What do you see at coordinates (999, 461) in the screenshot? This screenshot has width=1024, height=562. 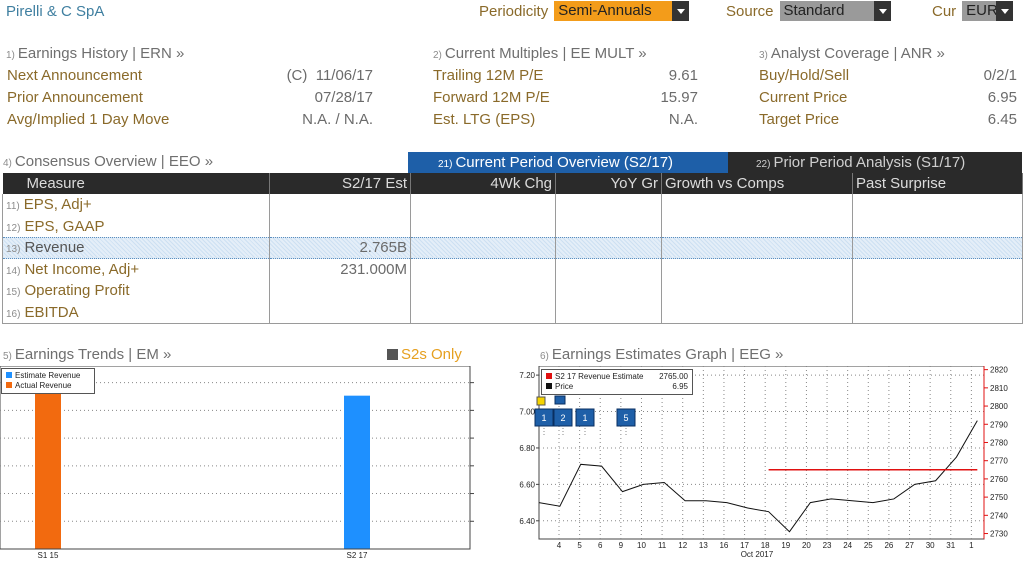 I see `y-tick-label-right: 2770` at bounding box center [999, 461].